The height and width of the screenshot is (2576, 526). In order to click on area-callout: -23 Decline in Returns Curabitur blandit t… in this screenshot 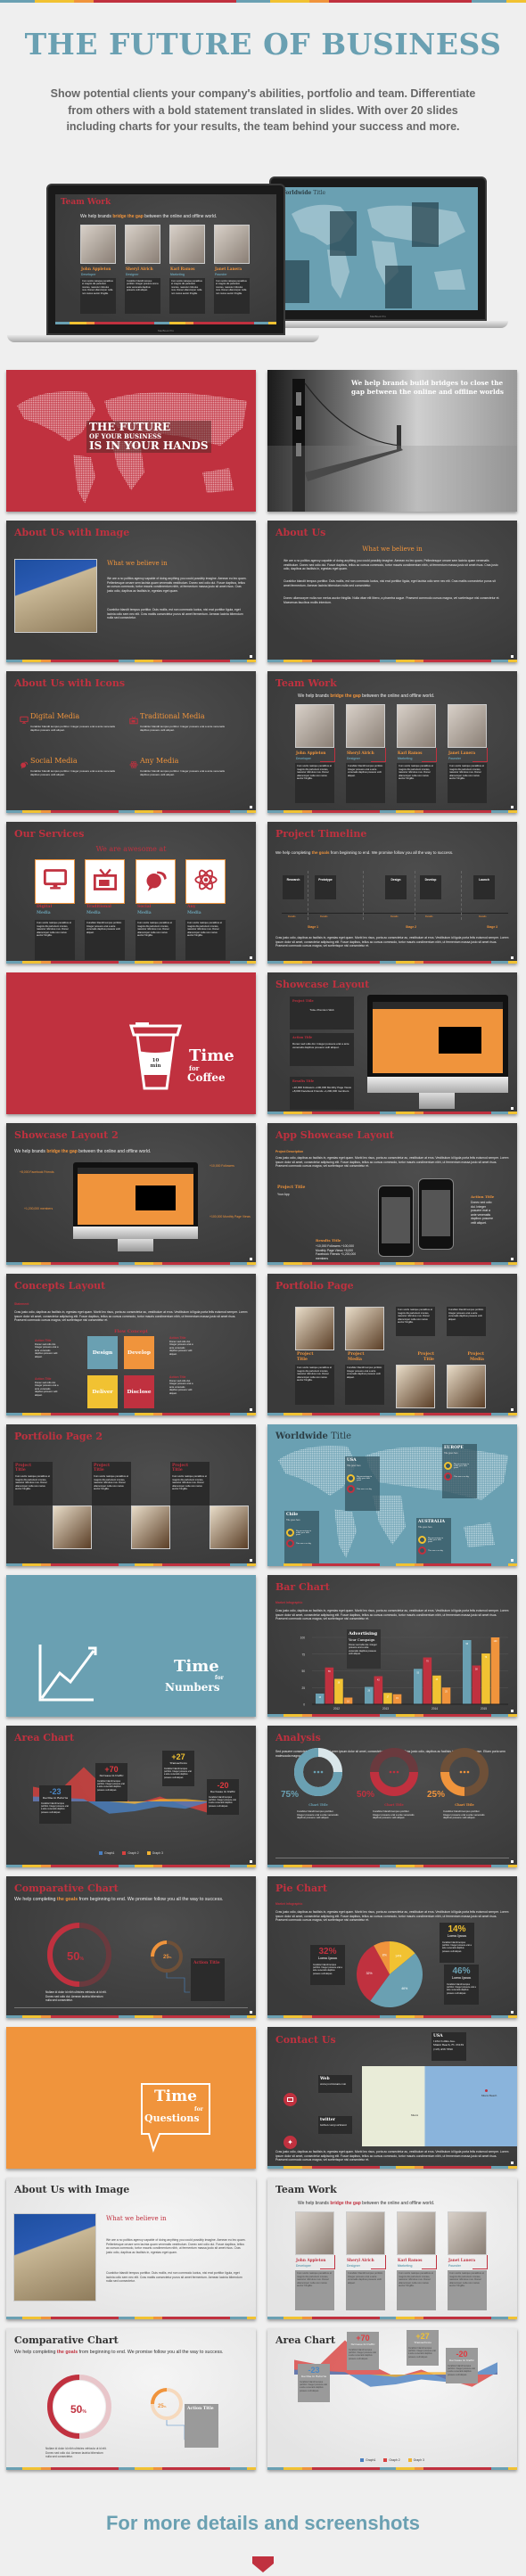, I will do `click(314, 2383)`.